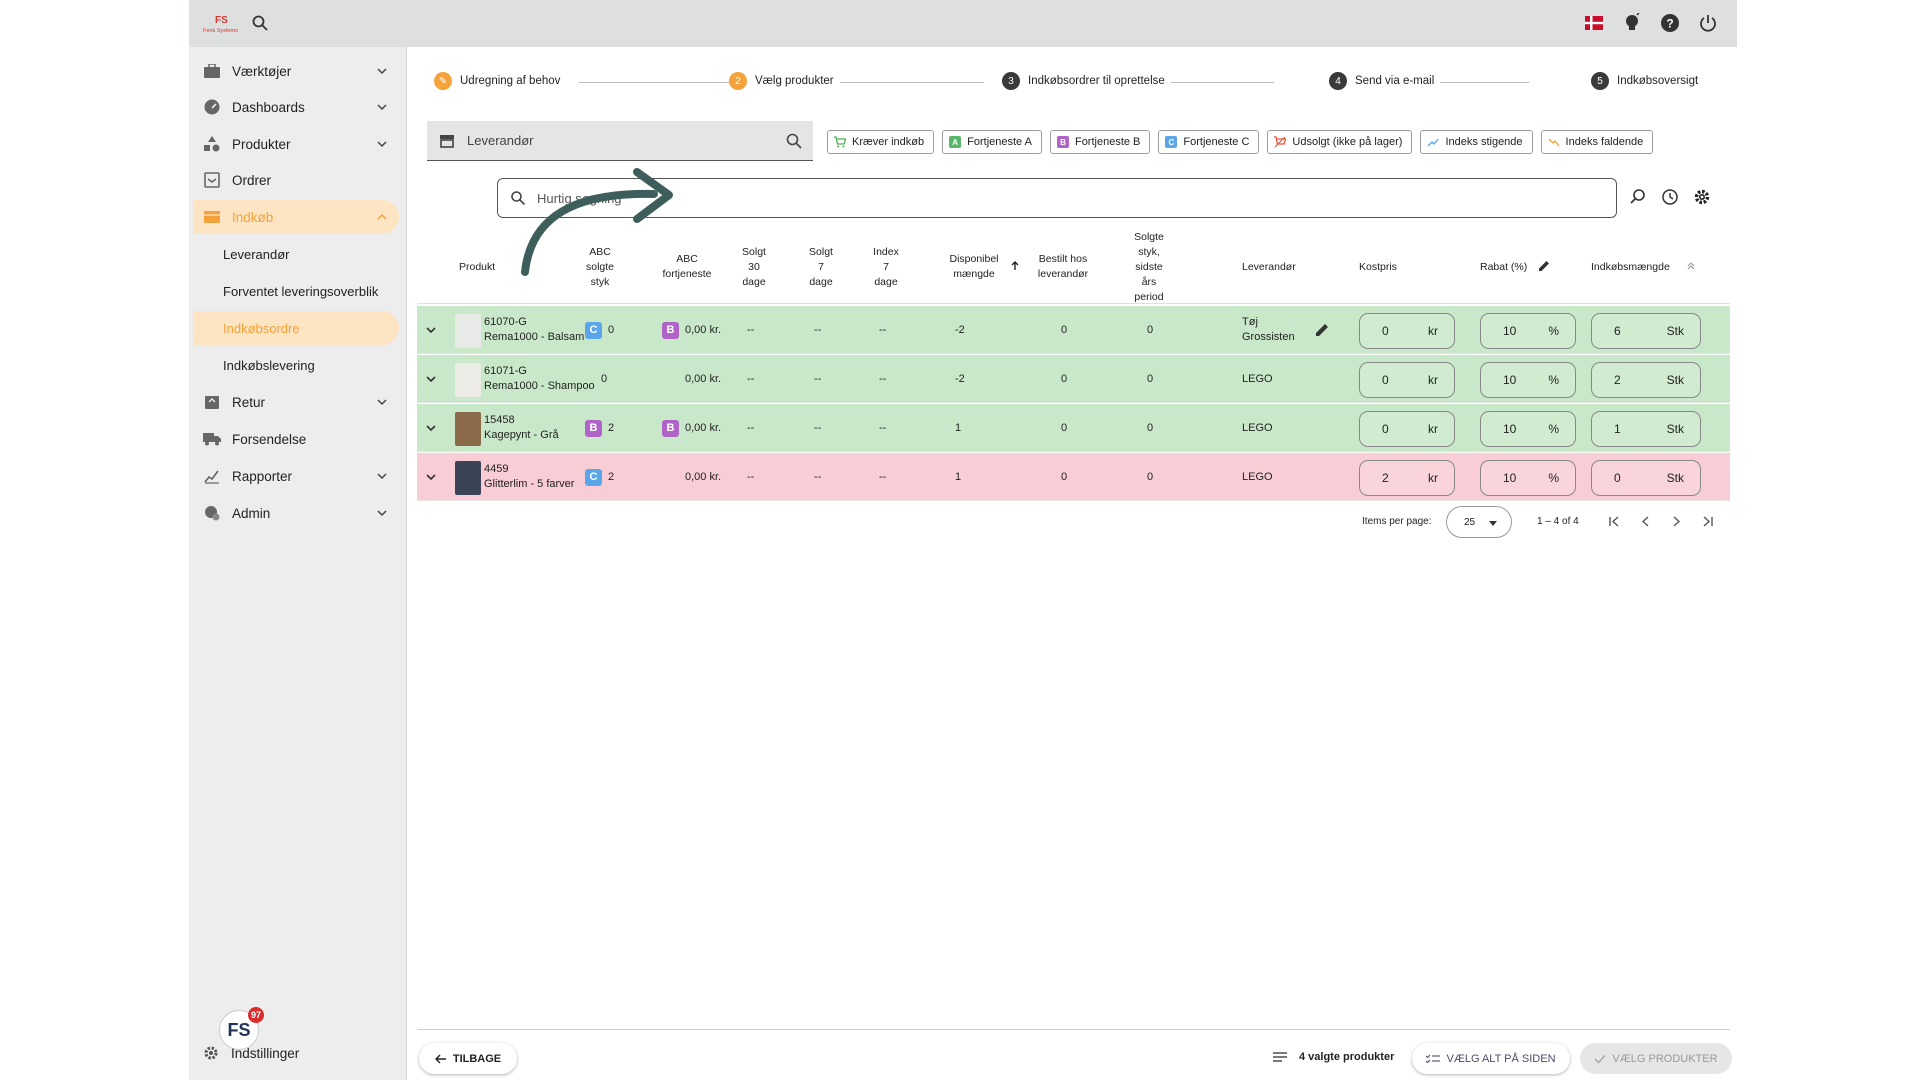 This screenshot has width=1920, height=1080. What do you see at coordinates (1385, 81) in the screenshot?
I see `step-send-email: 4 Send via e-mail` at bounding box center [1385, 81].